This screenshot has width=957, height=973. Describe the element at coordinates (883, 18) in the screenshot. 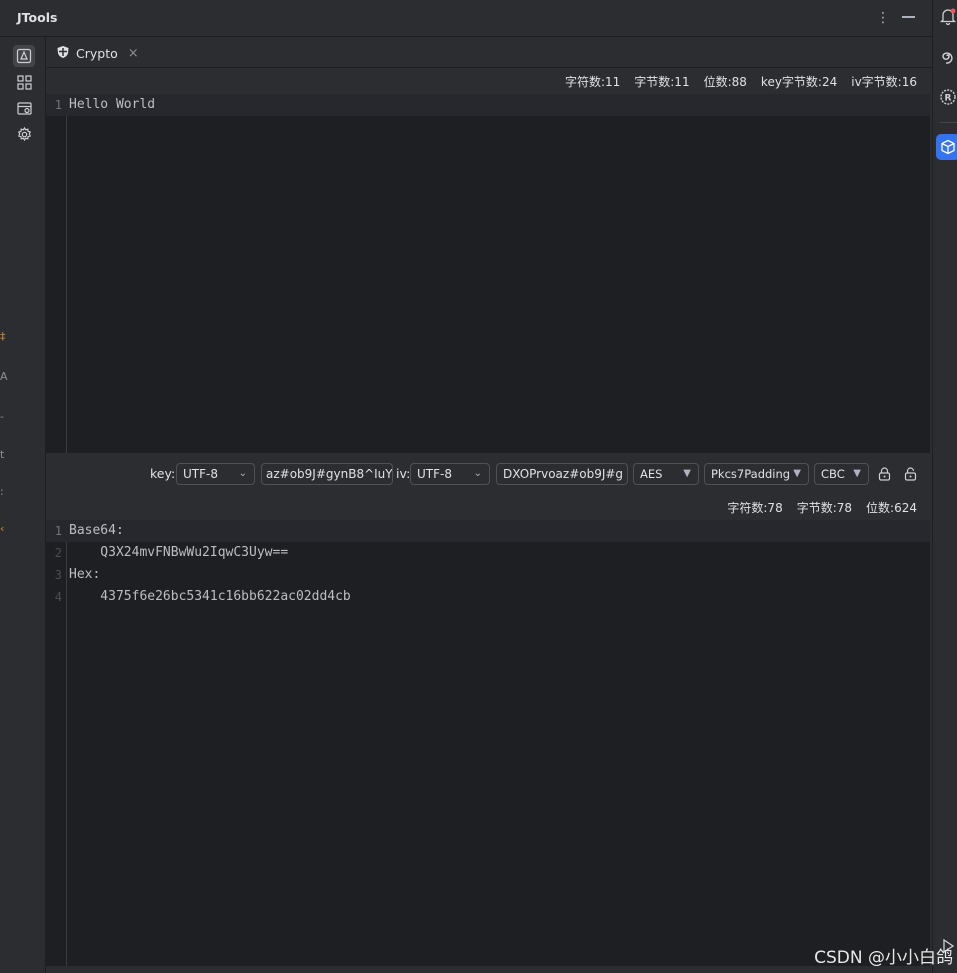

I see `more-vertical-icon: ⋮` at that location.